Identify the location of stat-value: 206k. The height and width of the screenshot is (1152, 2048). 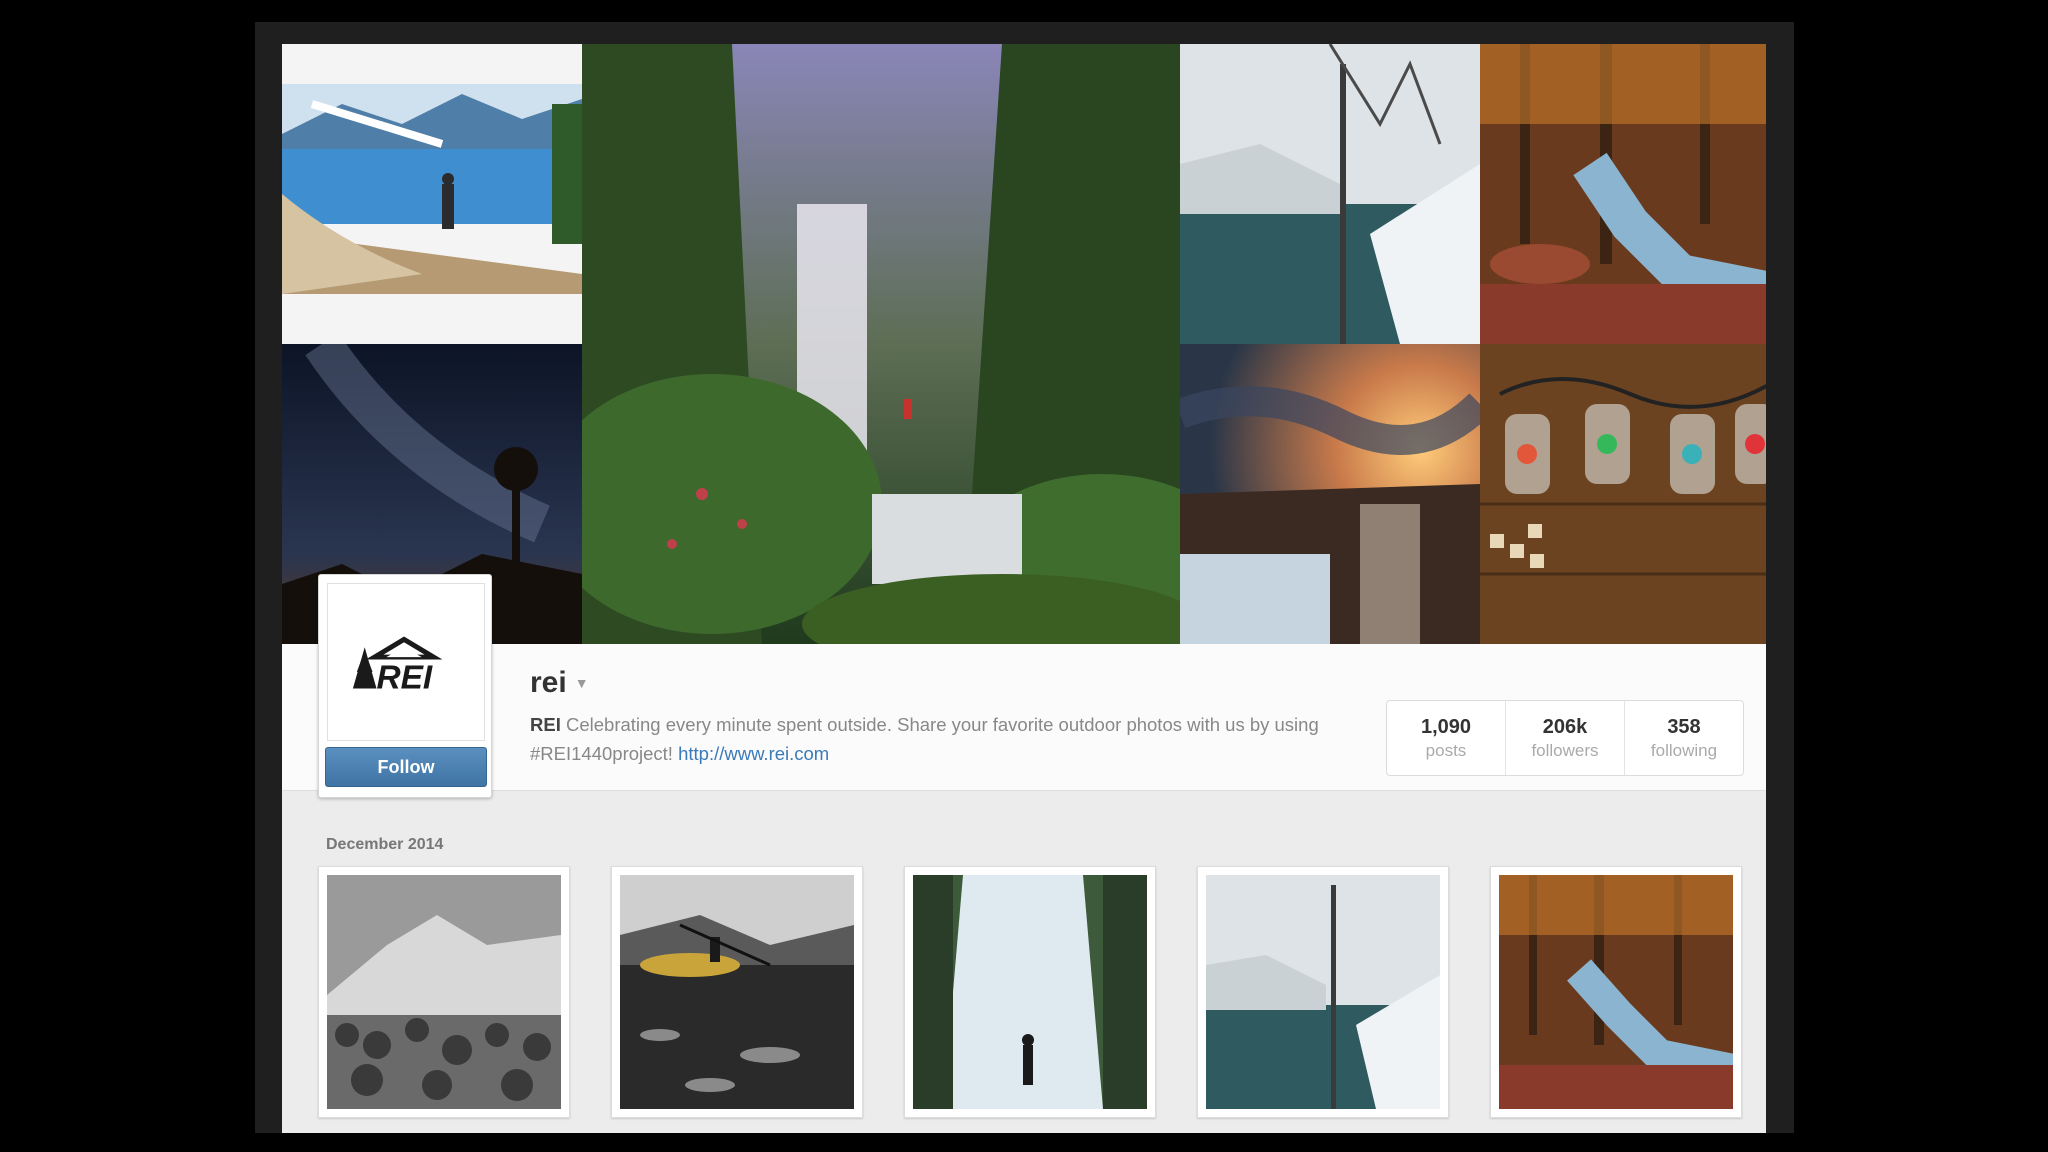
(1565, 726).